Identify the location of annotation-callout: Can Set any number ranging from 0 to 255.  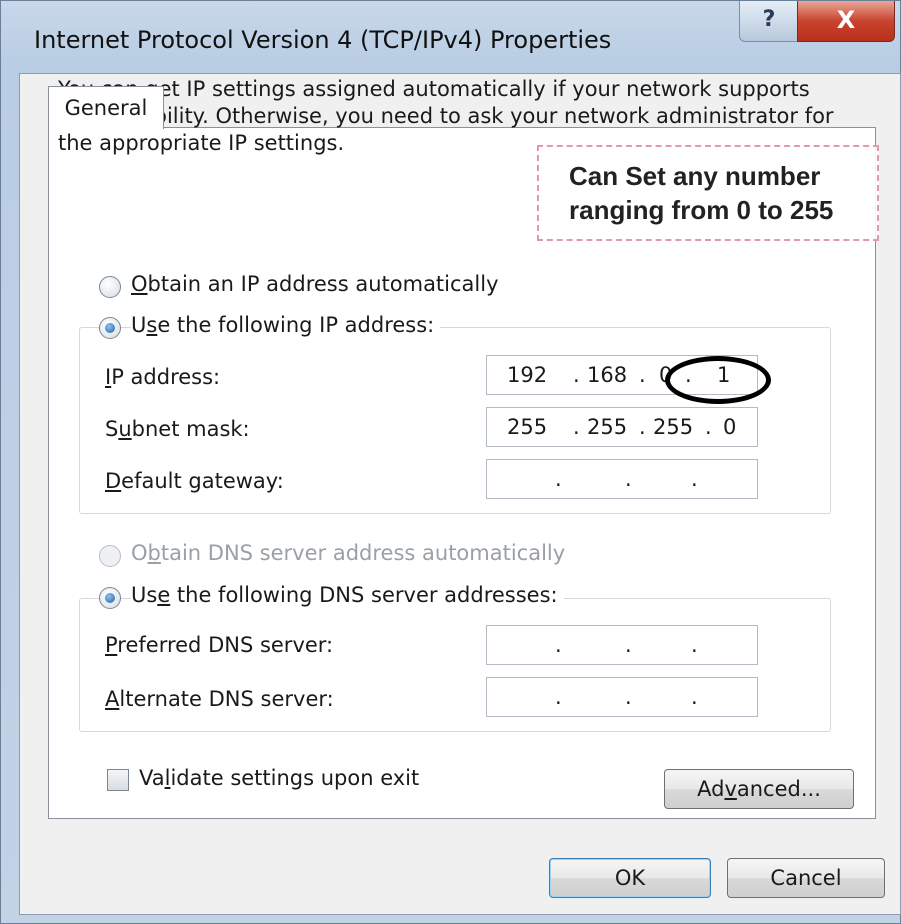
(708, 193).